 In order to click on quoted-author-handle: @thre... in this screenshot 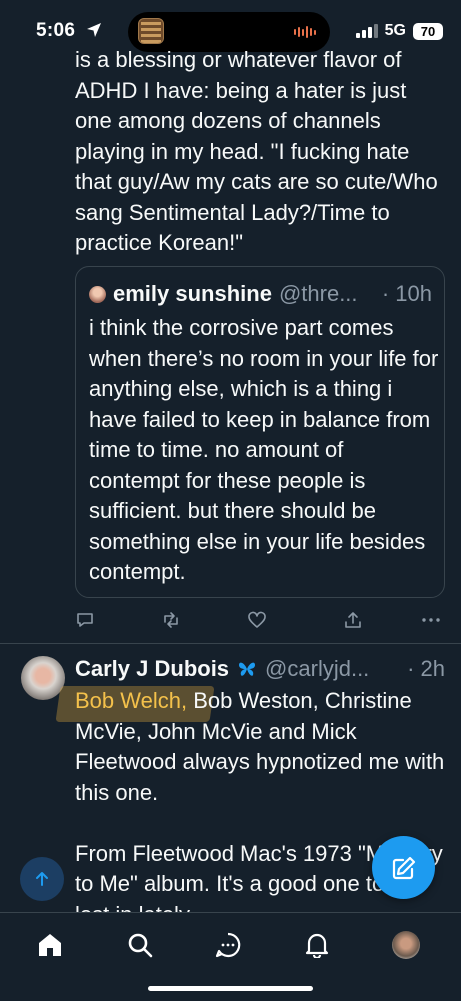, I will do `click(318, 293)`.